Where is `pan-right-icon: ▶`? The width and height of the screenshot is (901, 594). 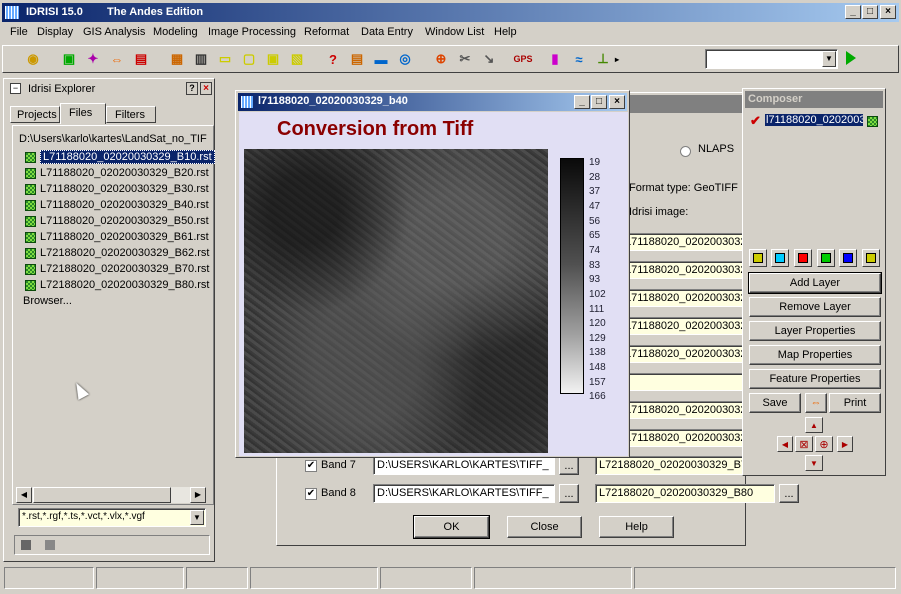
pan-right-icon: ▶ is located at coordinates (845, 444).